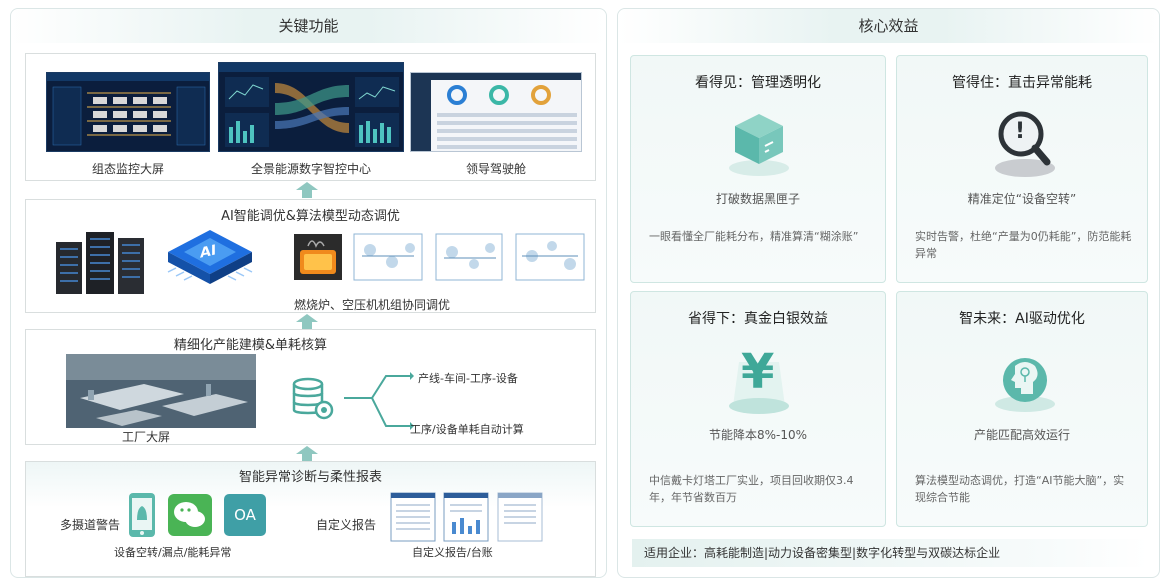  What do you see at coordinates (250, 345) in the screenshot?
I see `capacity-modeling-title: 精细化产能建模&单耗核算` at bounding box center [250, 345].